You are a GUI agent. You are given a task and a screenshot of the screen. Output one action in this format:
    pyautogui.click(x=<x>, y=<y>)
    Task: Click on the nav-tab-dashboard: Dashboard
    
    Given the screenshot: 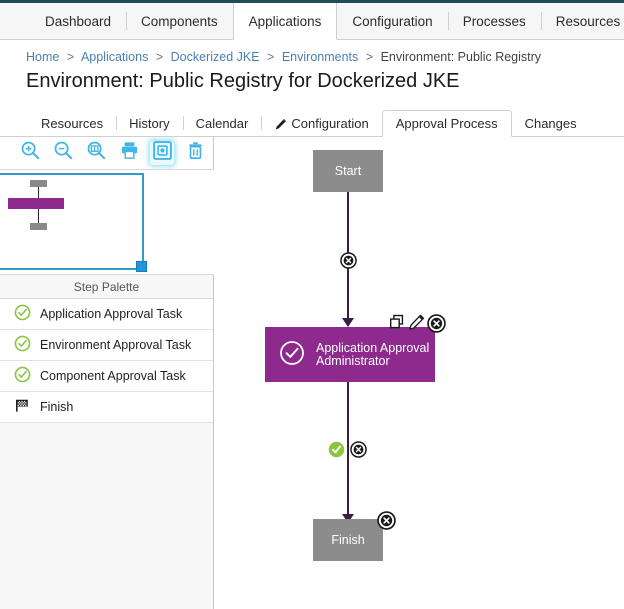 What is the action you would take?
    pyautogui.click(x=78, y=21)
    